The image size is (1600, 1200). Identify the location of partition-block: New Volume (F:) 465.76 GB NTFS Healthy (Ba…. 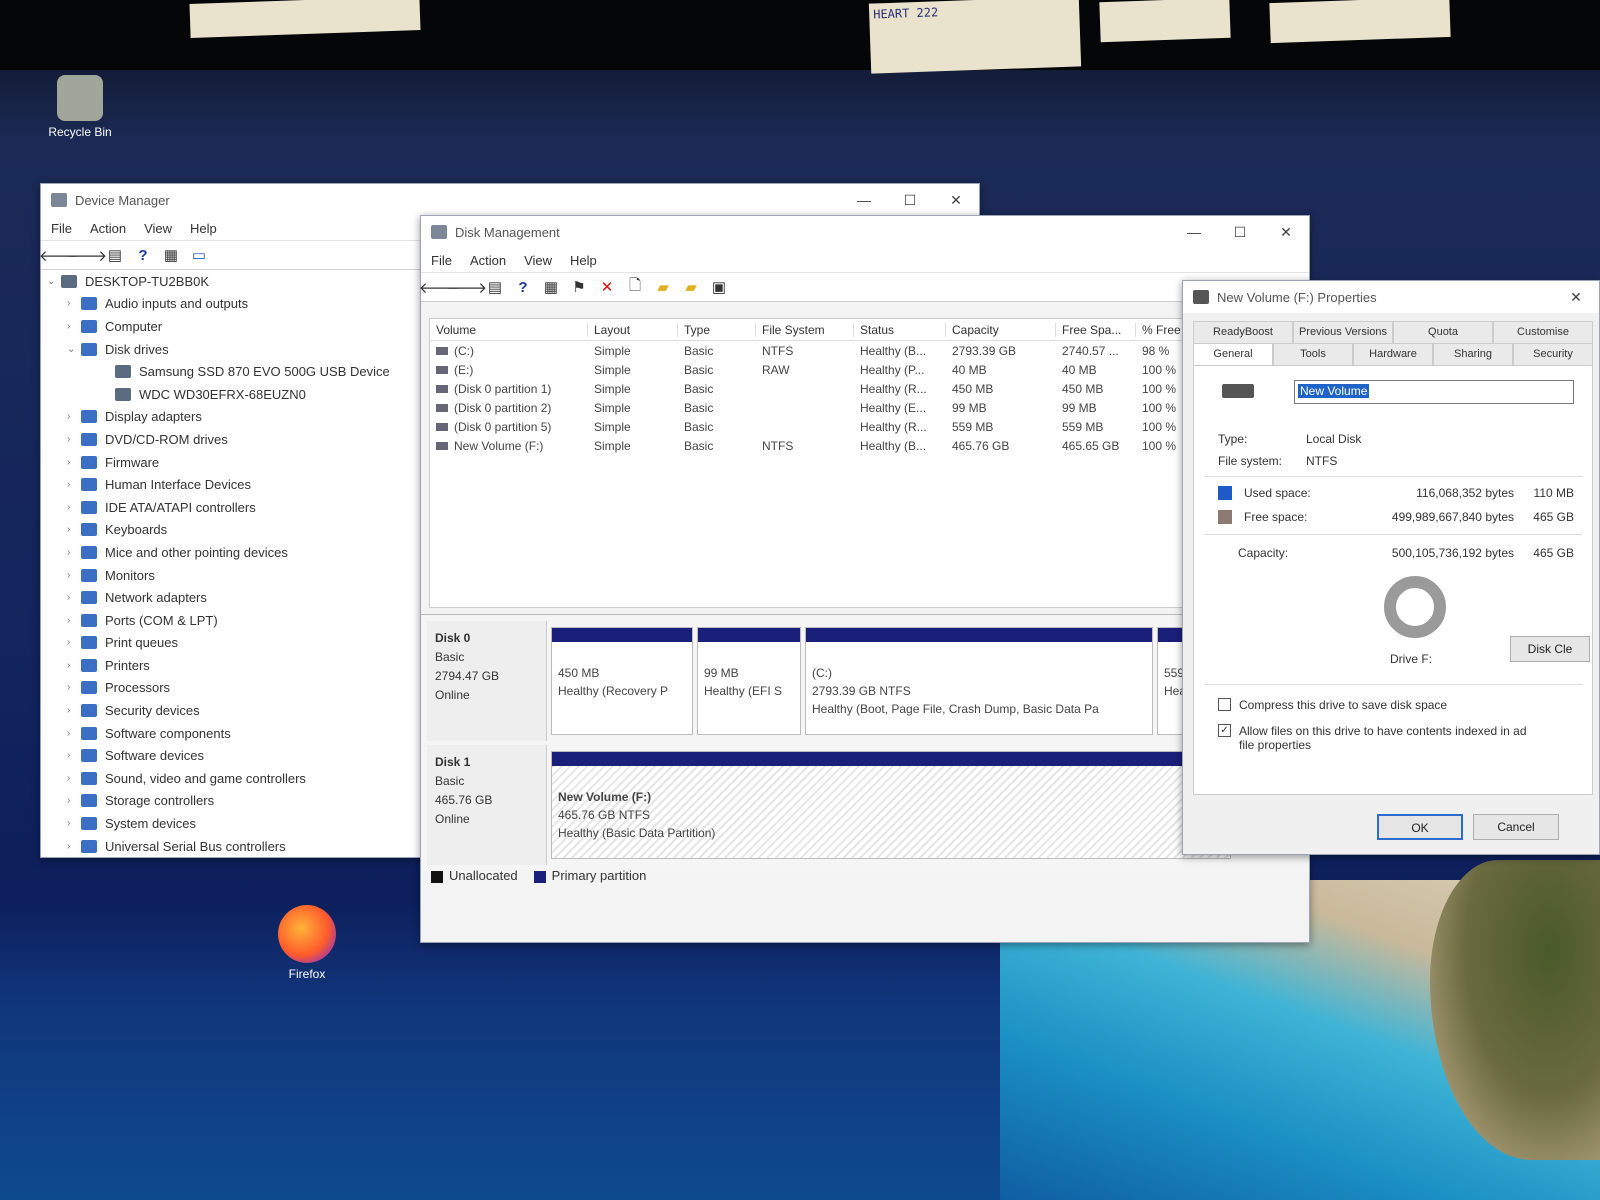
(891, 805).